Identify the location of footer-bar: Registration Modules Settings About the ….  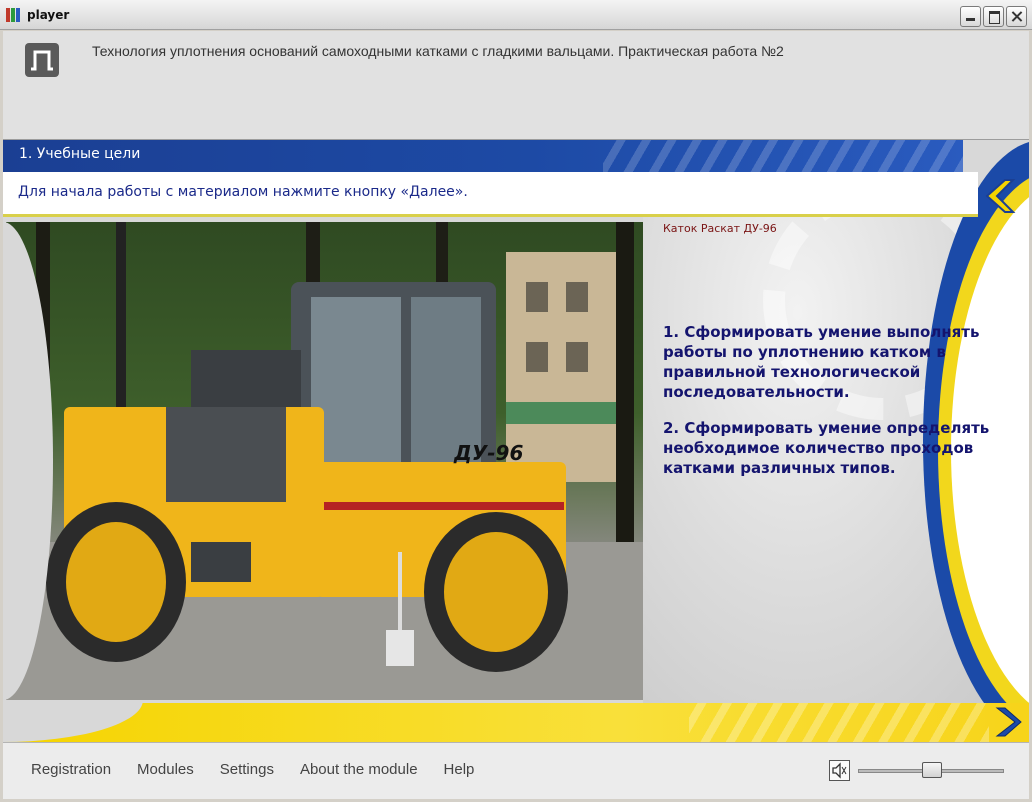
(516, 770).